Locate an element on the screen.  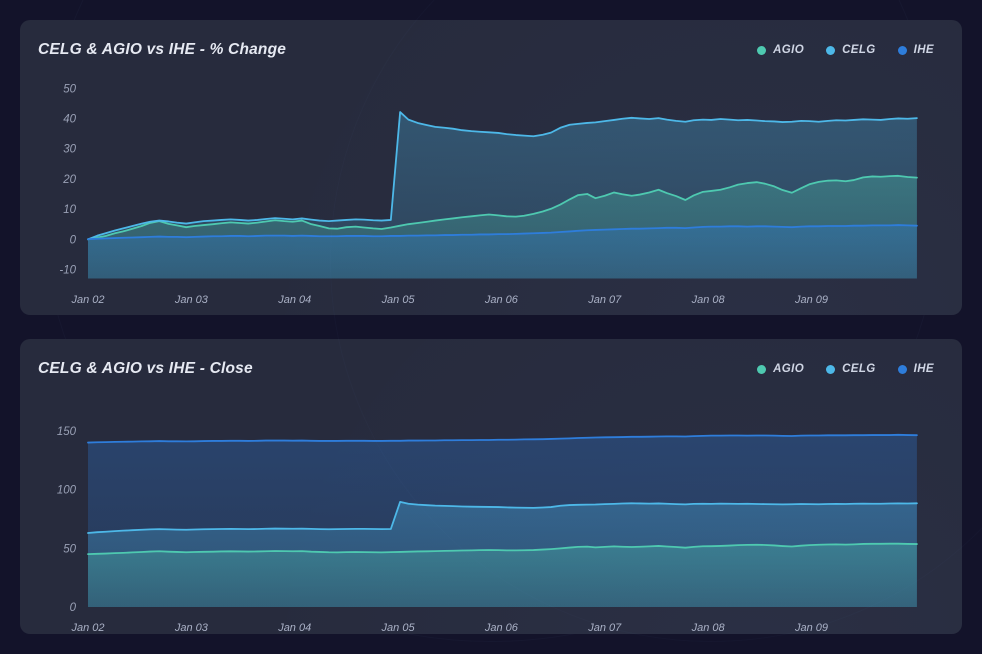
y-axis-tick-label: 40 is located at coordinates (69, 119).